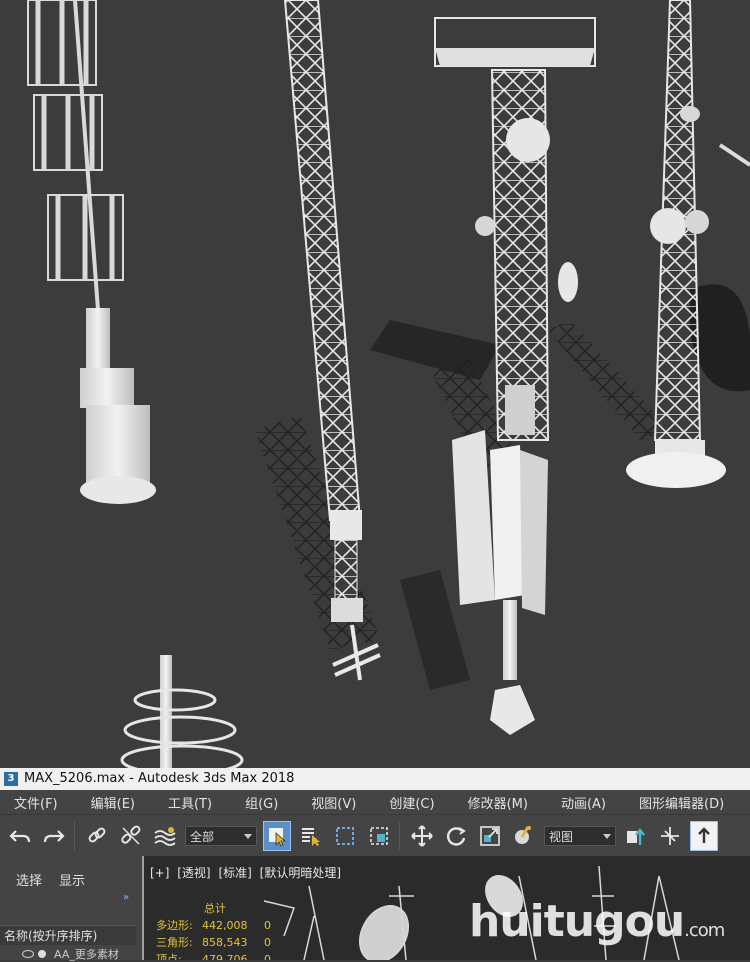 The height and width of the screenshot is (962, 750). What do you see at coordinates (576, 802) in the screenshot?
I see `menu-animation: 动画(A)` at bounding box center [576, 802].